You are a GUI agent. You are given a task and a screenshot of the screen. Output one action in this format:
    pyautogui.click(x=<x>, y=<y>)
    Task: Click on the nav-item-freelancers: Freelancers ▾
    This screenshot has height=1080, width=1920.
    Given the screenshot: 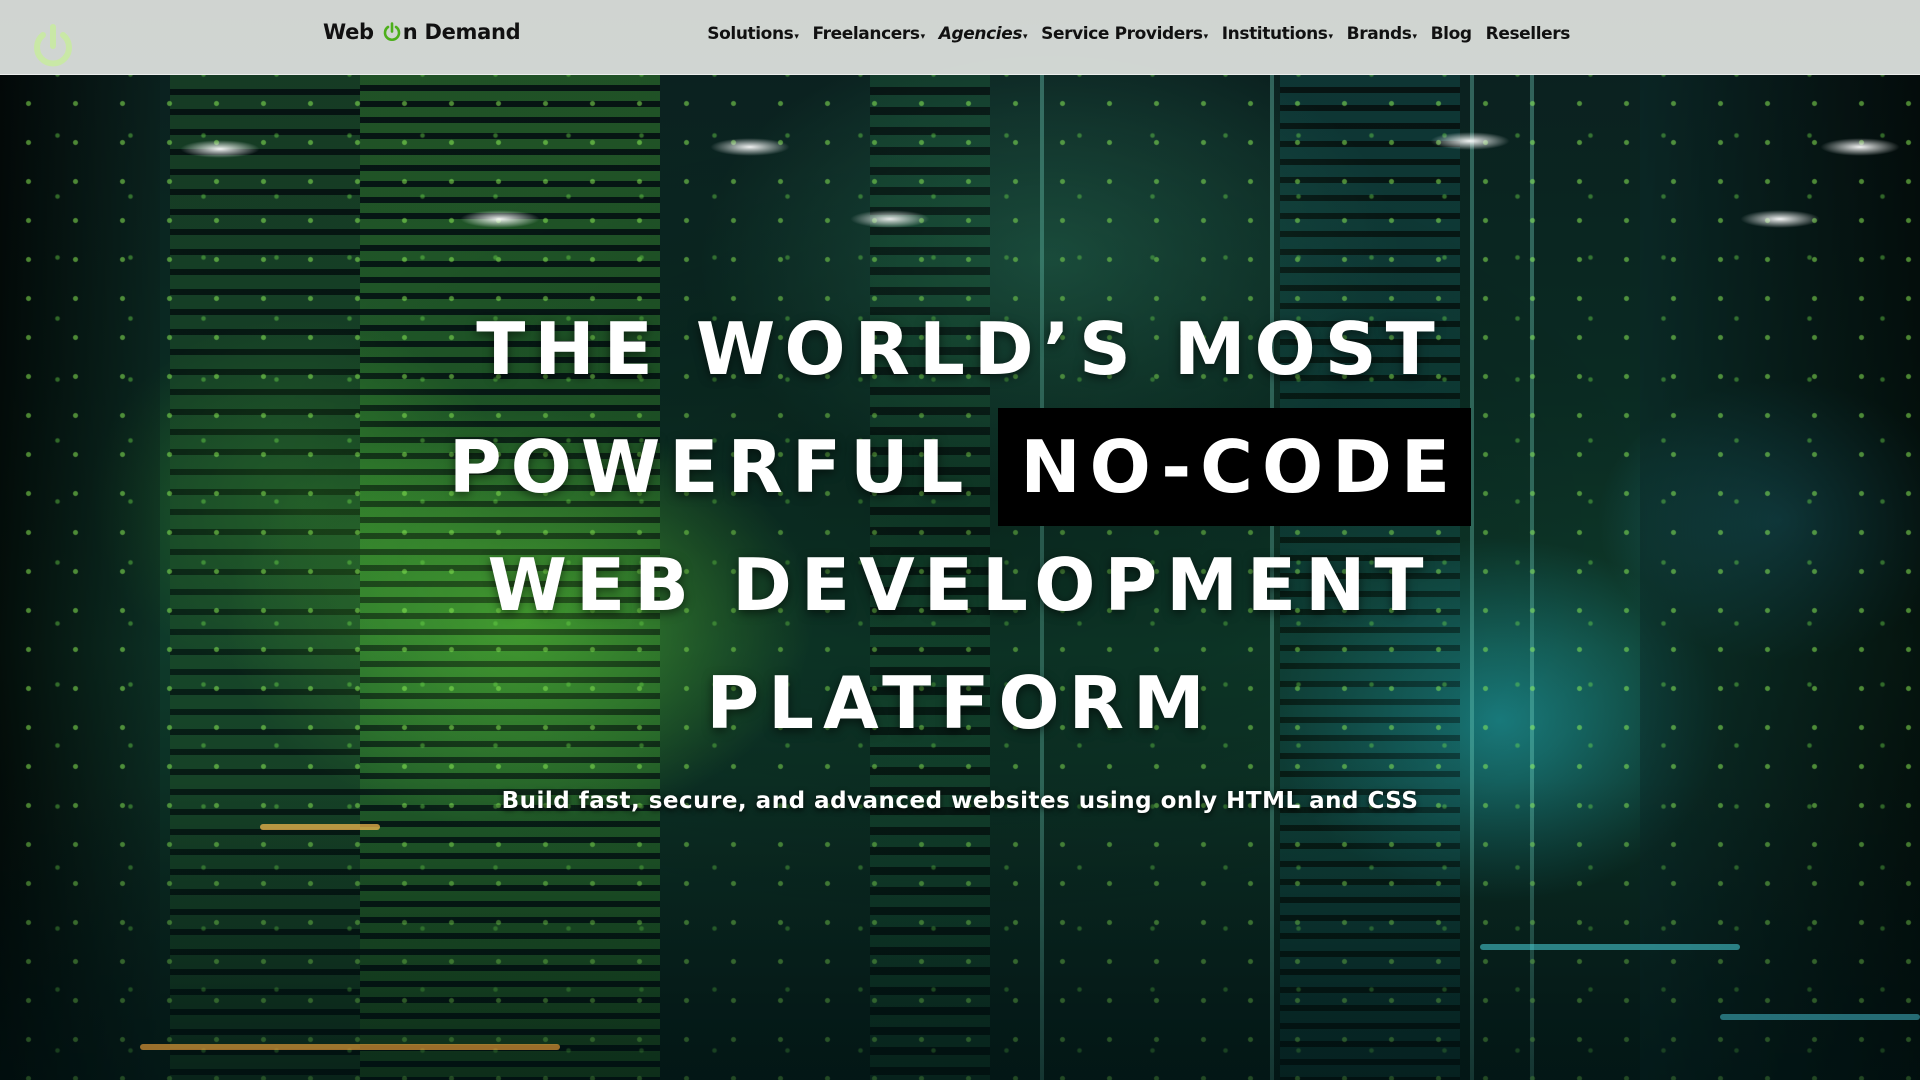 What is the action you would take?
    pyautogui.click(x=869, y=34)
    